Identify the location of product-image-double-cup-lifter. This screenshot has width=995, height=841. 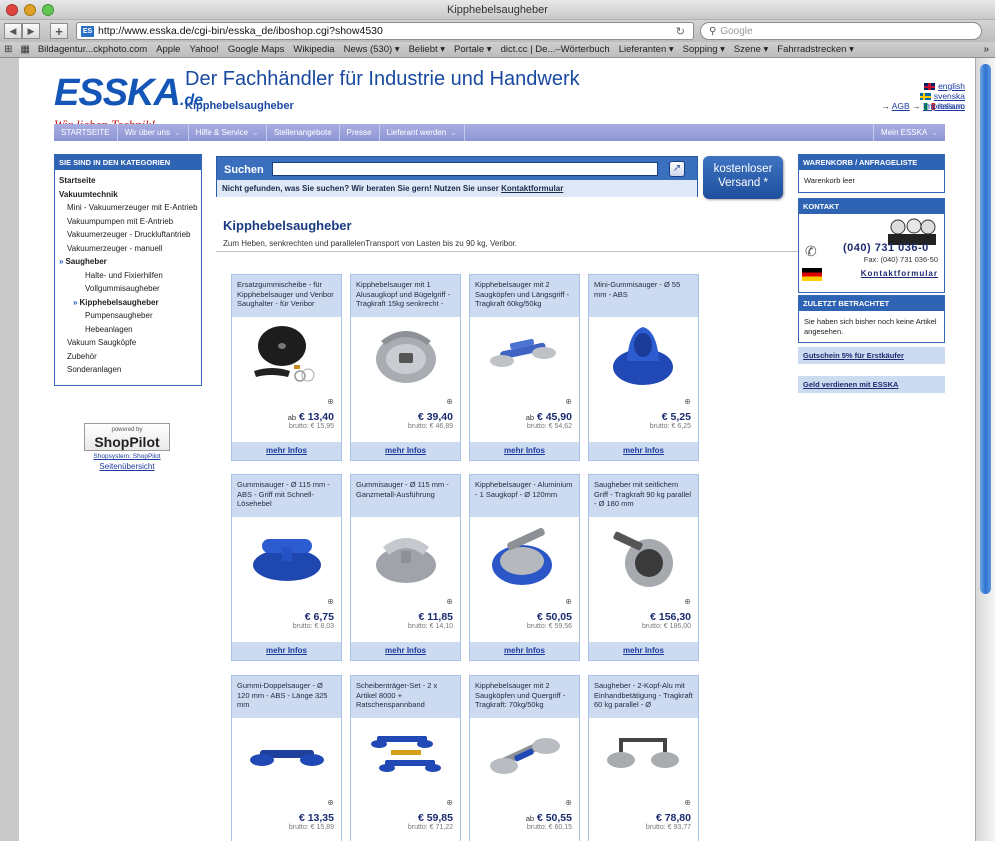
(524, 356).